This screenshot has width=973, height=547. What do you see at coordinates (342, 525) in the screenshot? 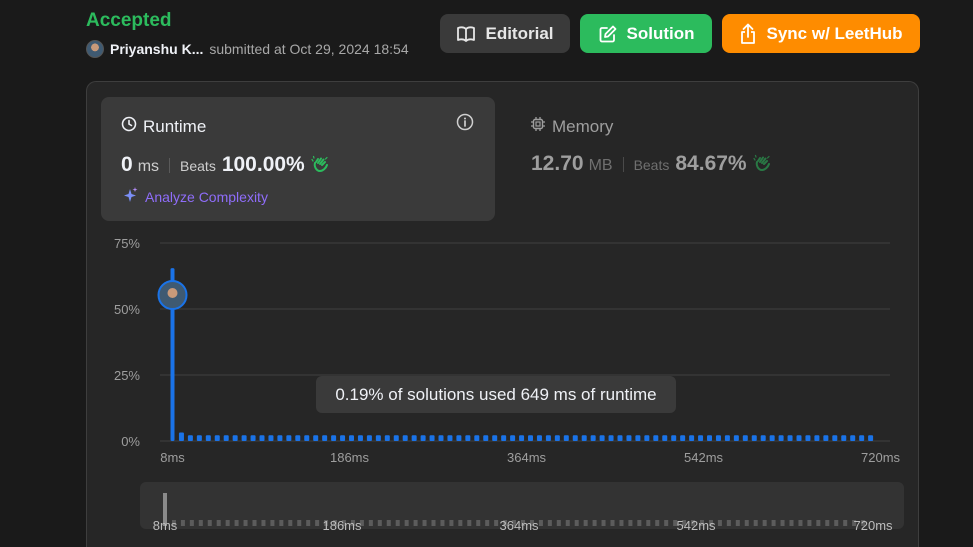
I see `range-tick-label: 186ms` at bounding box center [342, 525].